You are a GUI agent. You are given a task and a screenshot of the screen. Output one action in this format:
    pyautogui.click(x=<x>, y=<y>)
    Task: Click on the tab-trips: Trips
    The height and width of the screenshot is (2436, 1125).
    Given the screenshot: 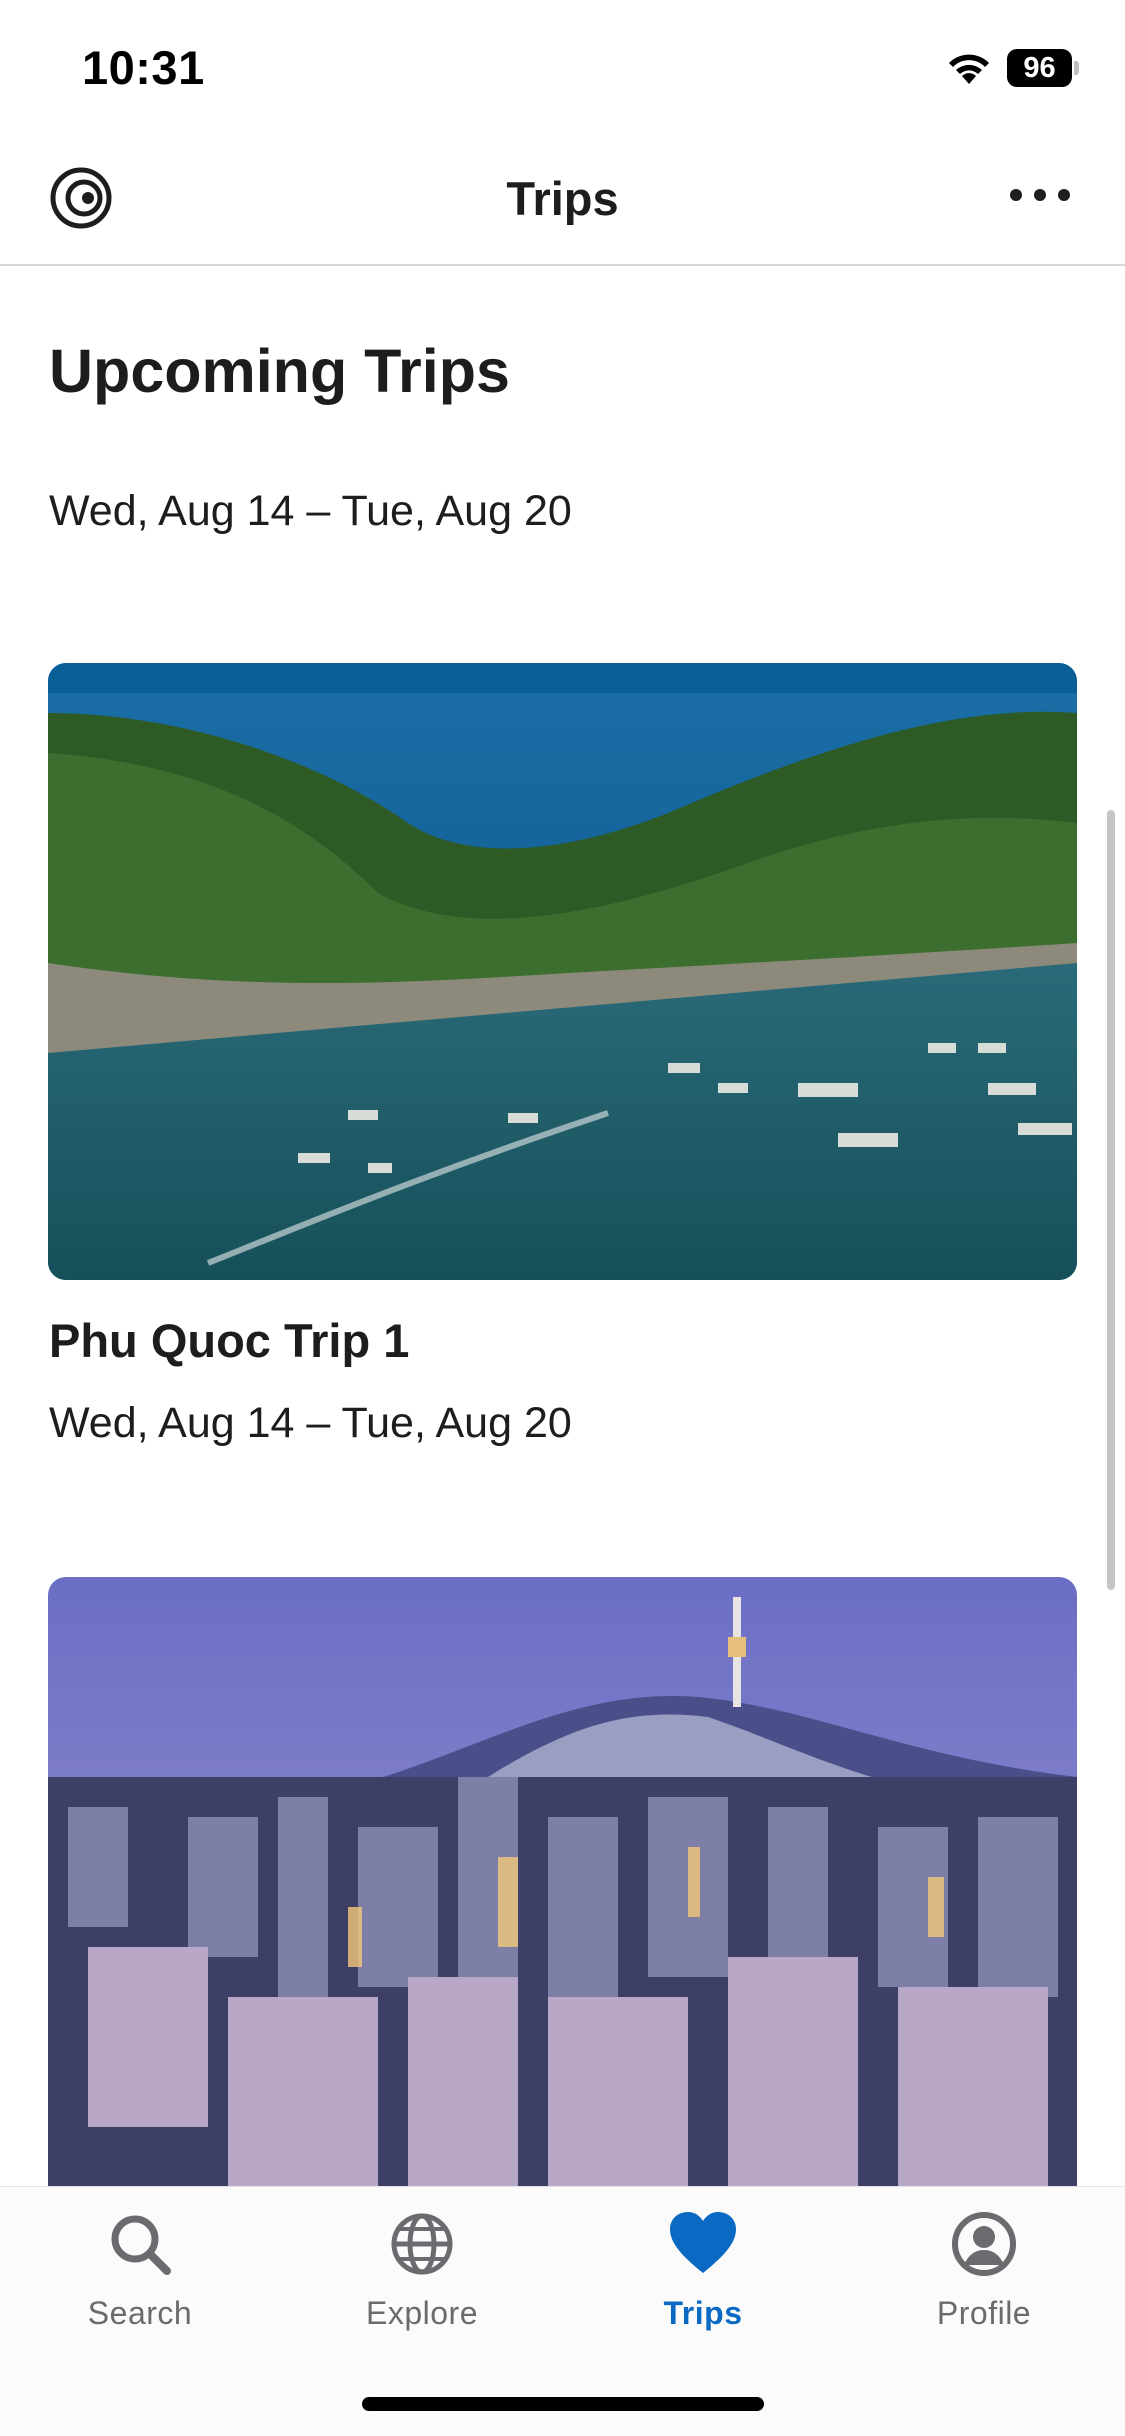 What is the action you would take?
    pyautogui.click(x=703, y=2284)
    